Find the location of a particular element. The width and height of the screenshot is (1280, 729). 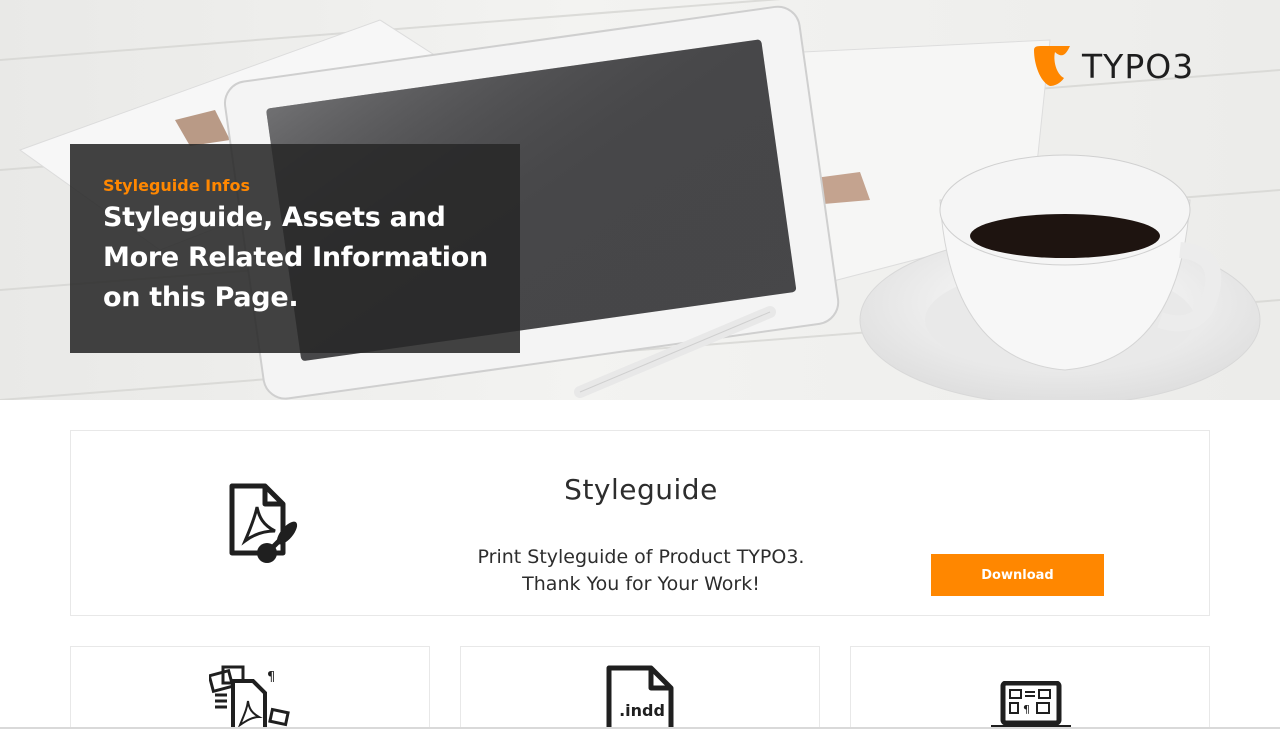

card-title: Styleguide is located at coordinates (641, 489).